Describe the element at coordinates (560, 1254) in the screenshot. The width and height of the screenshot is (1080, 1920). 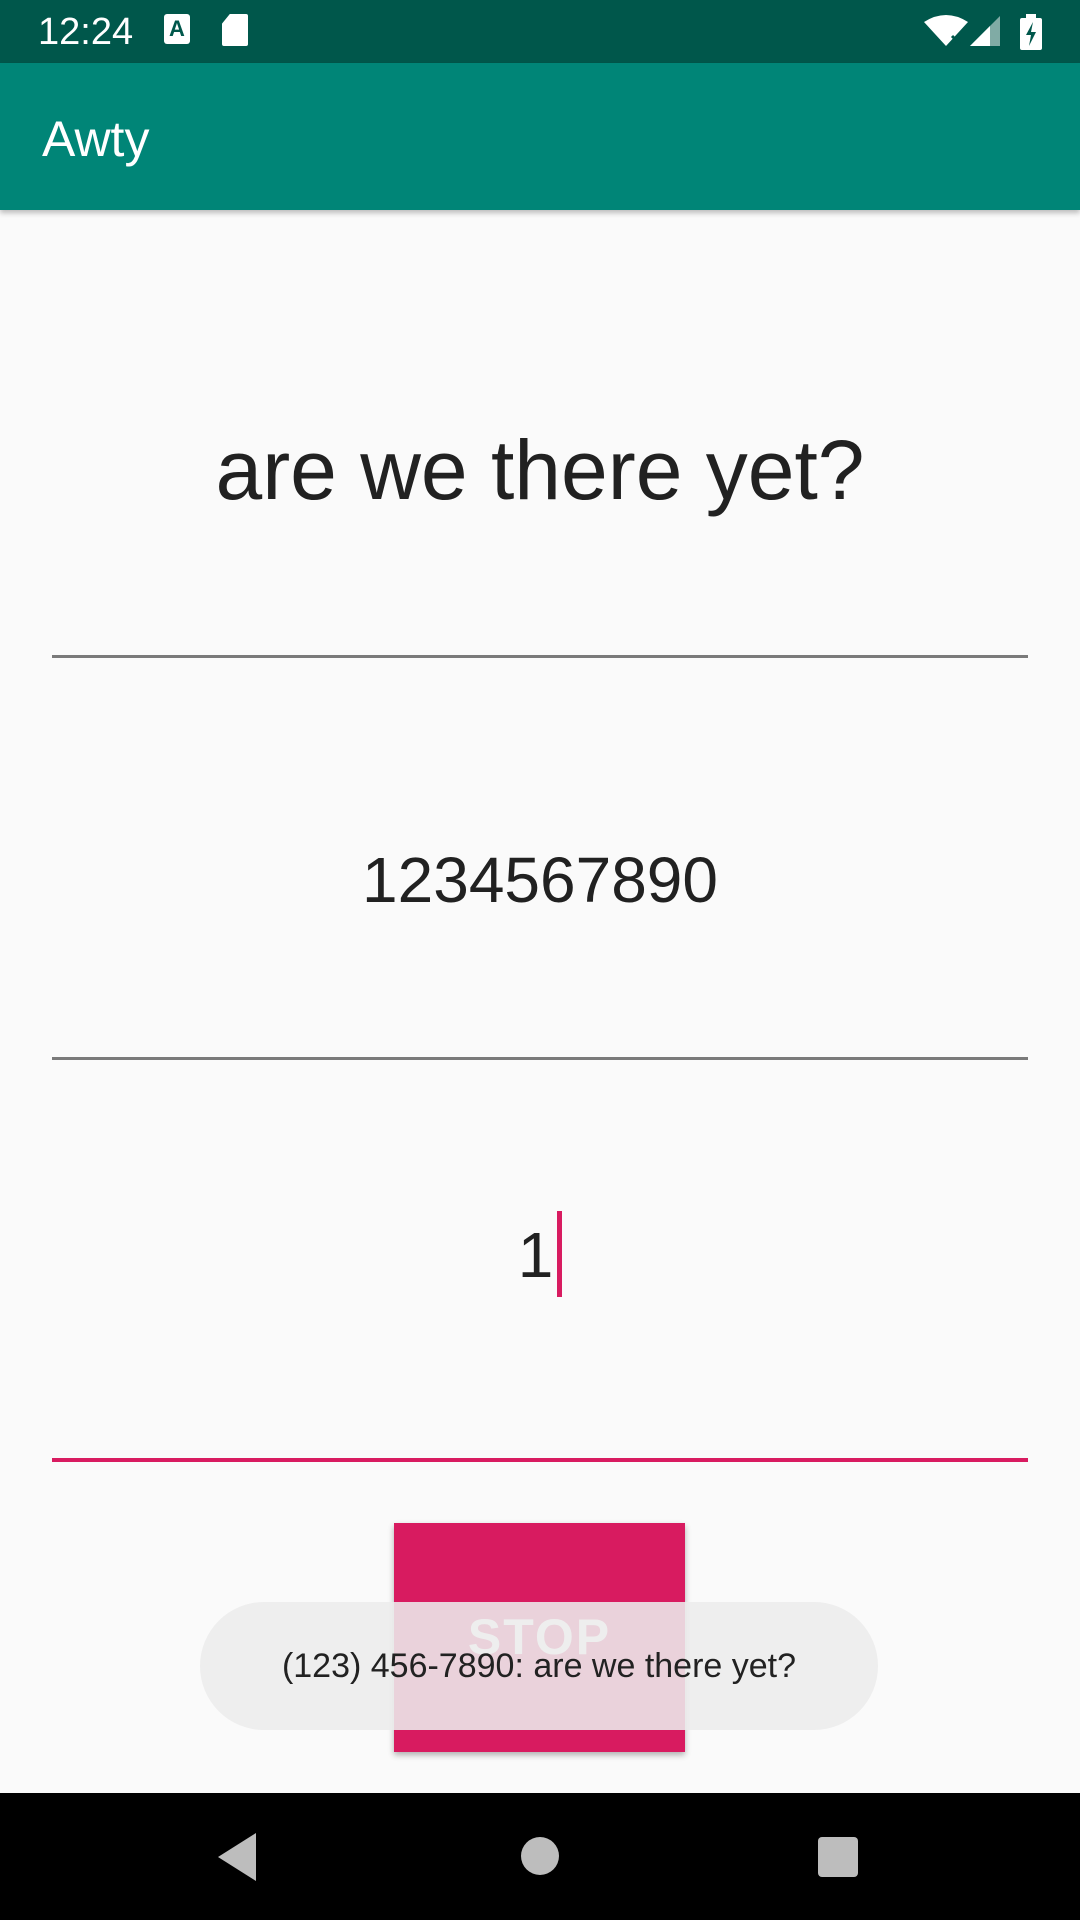
I see `text-cursor` at that location.